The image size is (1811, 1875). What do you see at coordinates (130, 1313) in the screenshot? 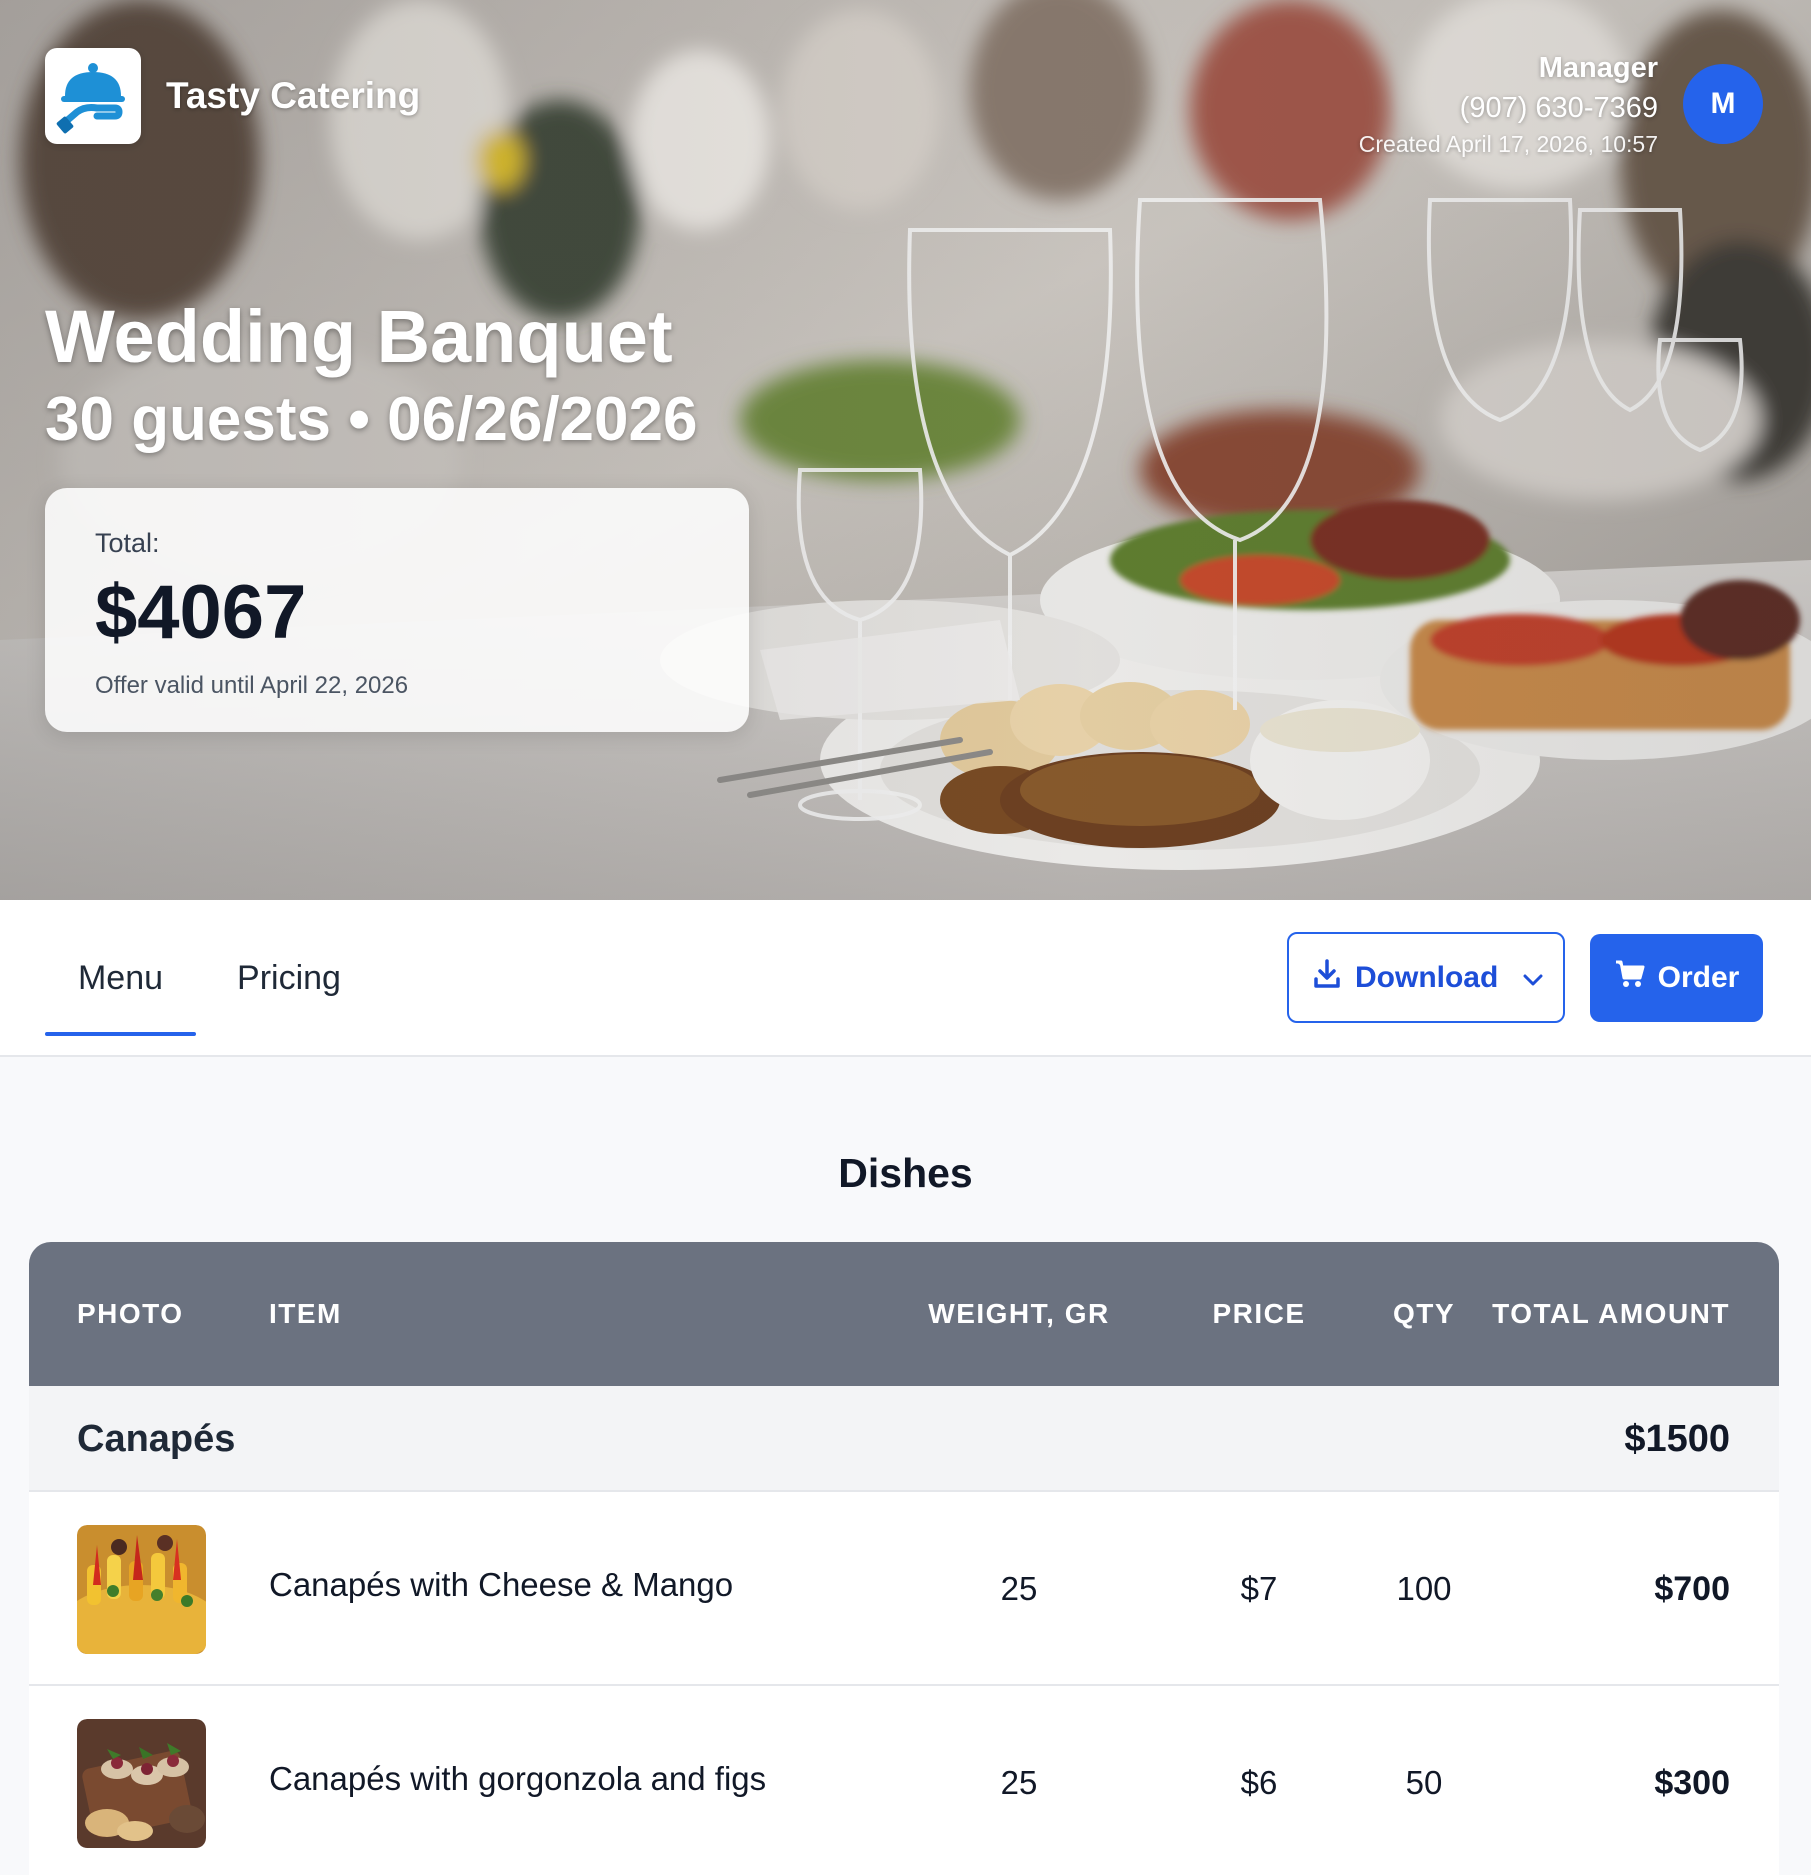
I see `column-header-photo: PHOTO` at bounding box center [130, 1313].